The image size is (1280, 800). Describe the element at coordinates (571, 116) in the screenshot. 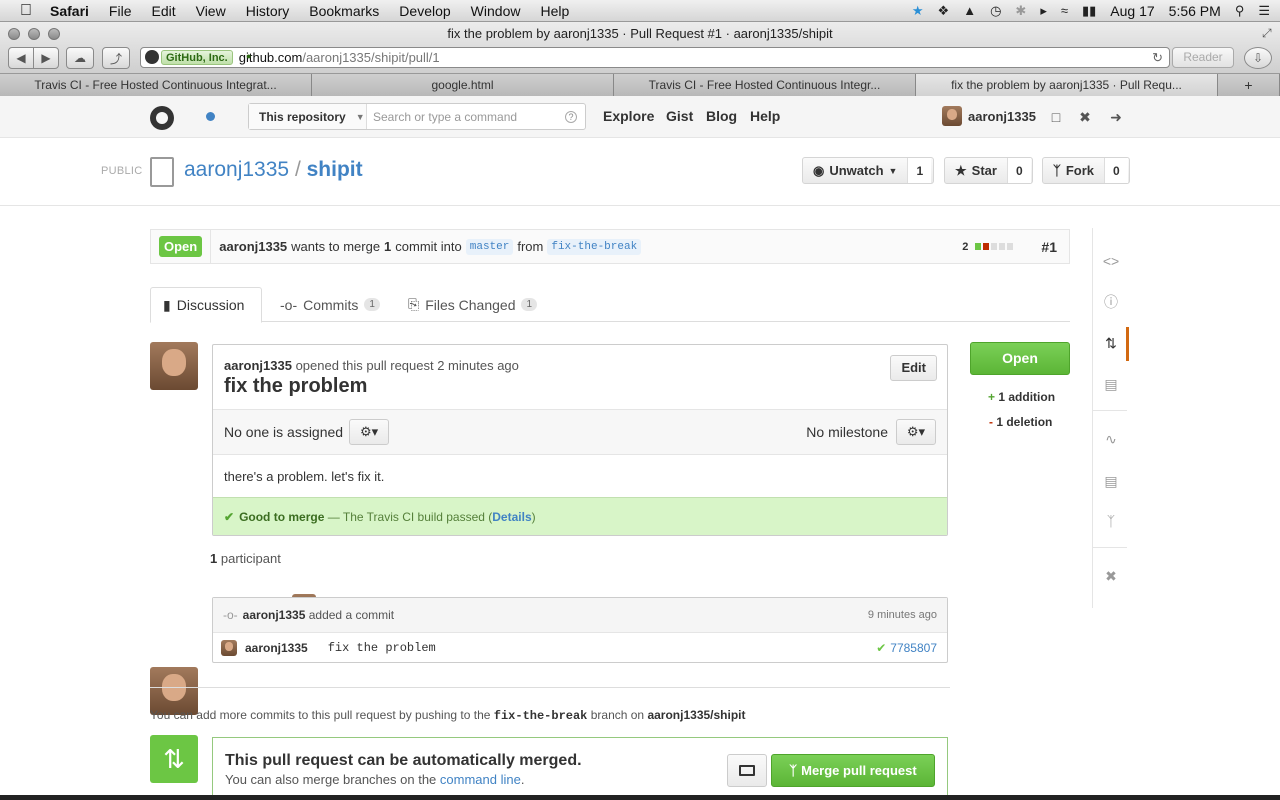

I see `search-help-icon: ?` at that location.